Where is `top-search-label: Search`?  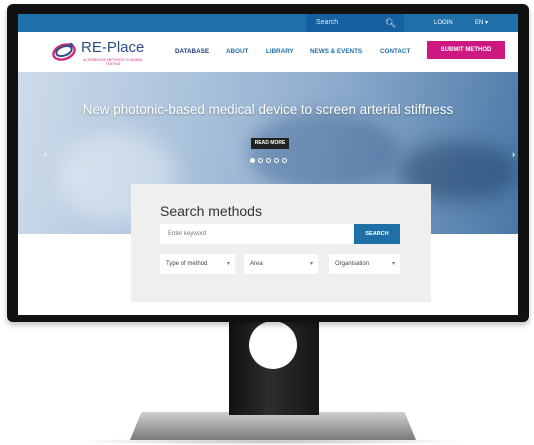 top-search-label: Search is located at coordinates (327, 22).